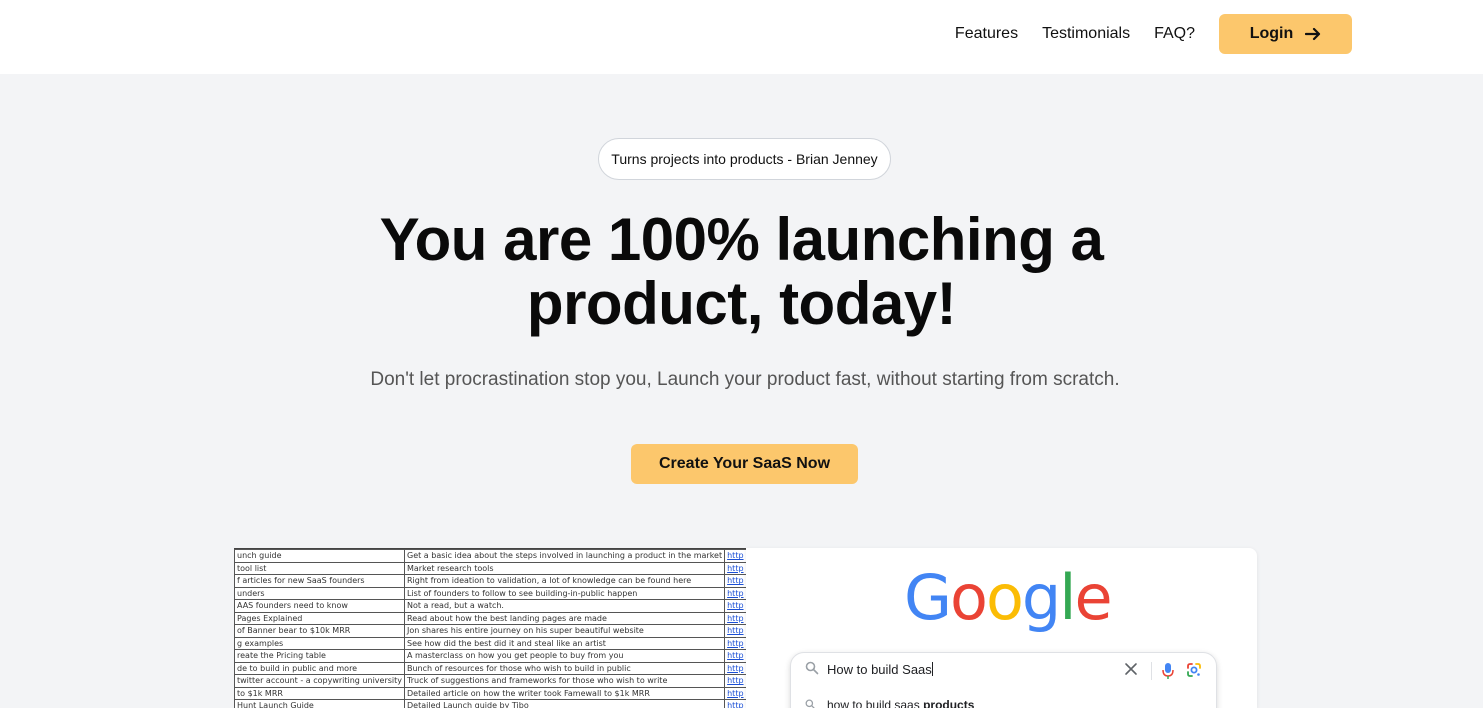 Image resolution: width=1483 pixels, height=708 pixels. Describe the element at coordinates (319, 656) in the screenshot. I see `resource-title-cell: reate the Pricing table` at that location.